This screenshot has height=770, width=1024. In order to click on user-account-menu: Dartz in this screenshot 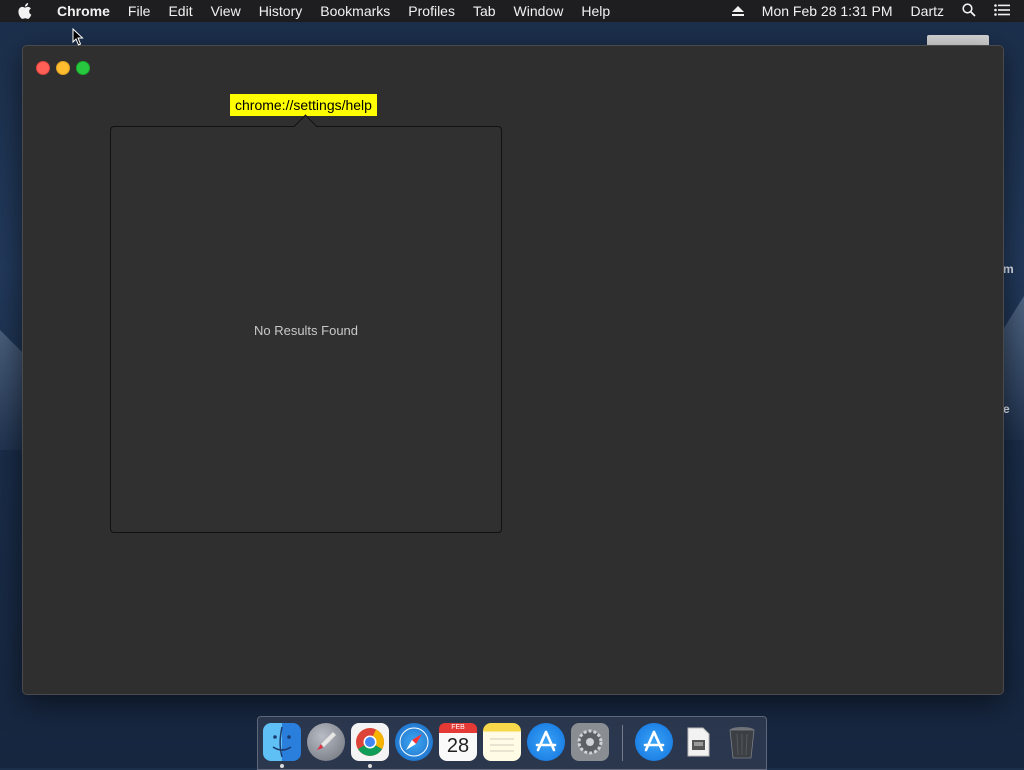, I will do `click(927, 11)`.